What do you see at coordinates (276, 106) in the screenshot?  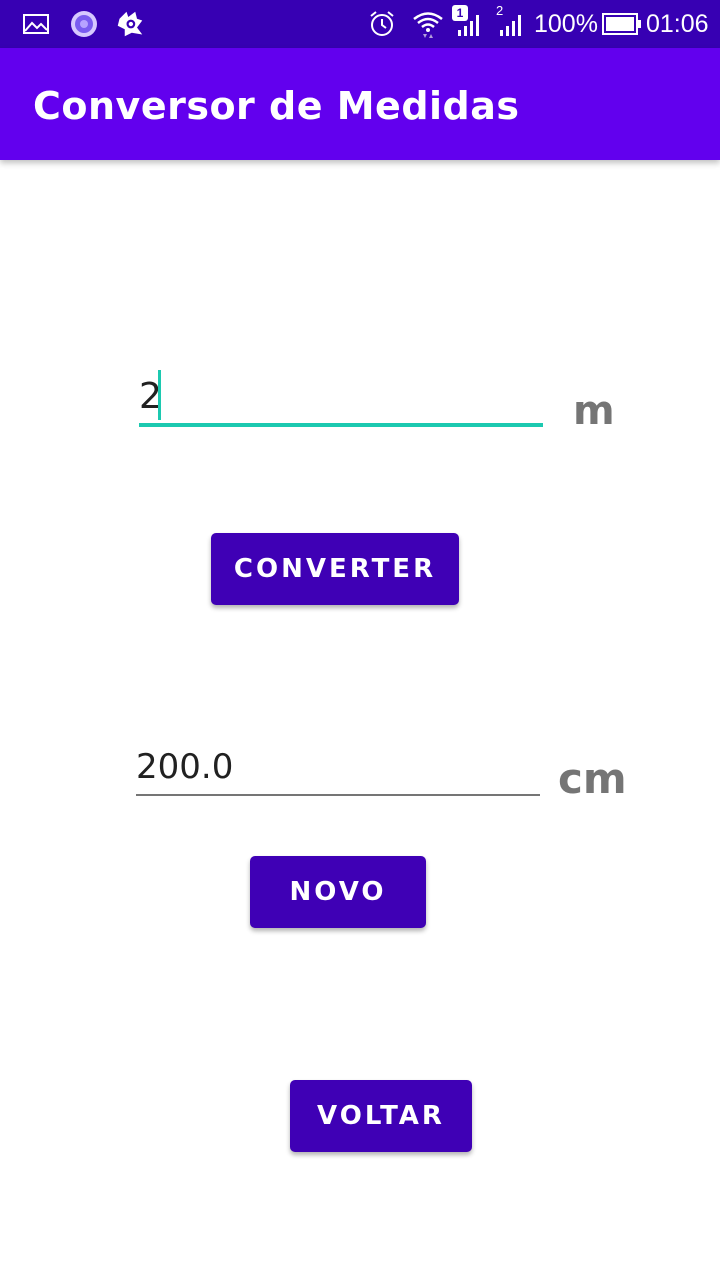 I see `app-title: Conversor de Medidas` at bounding box center [276, 106].